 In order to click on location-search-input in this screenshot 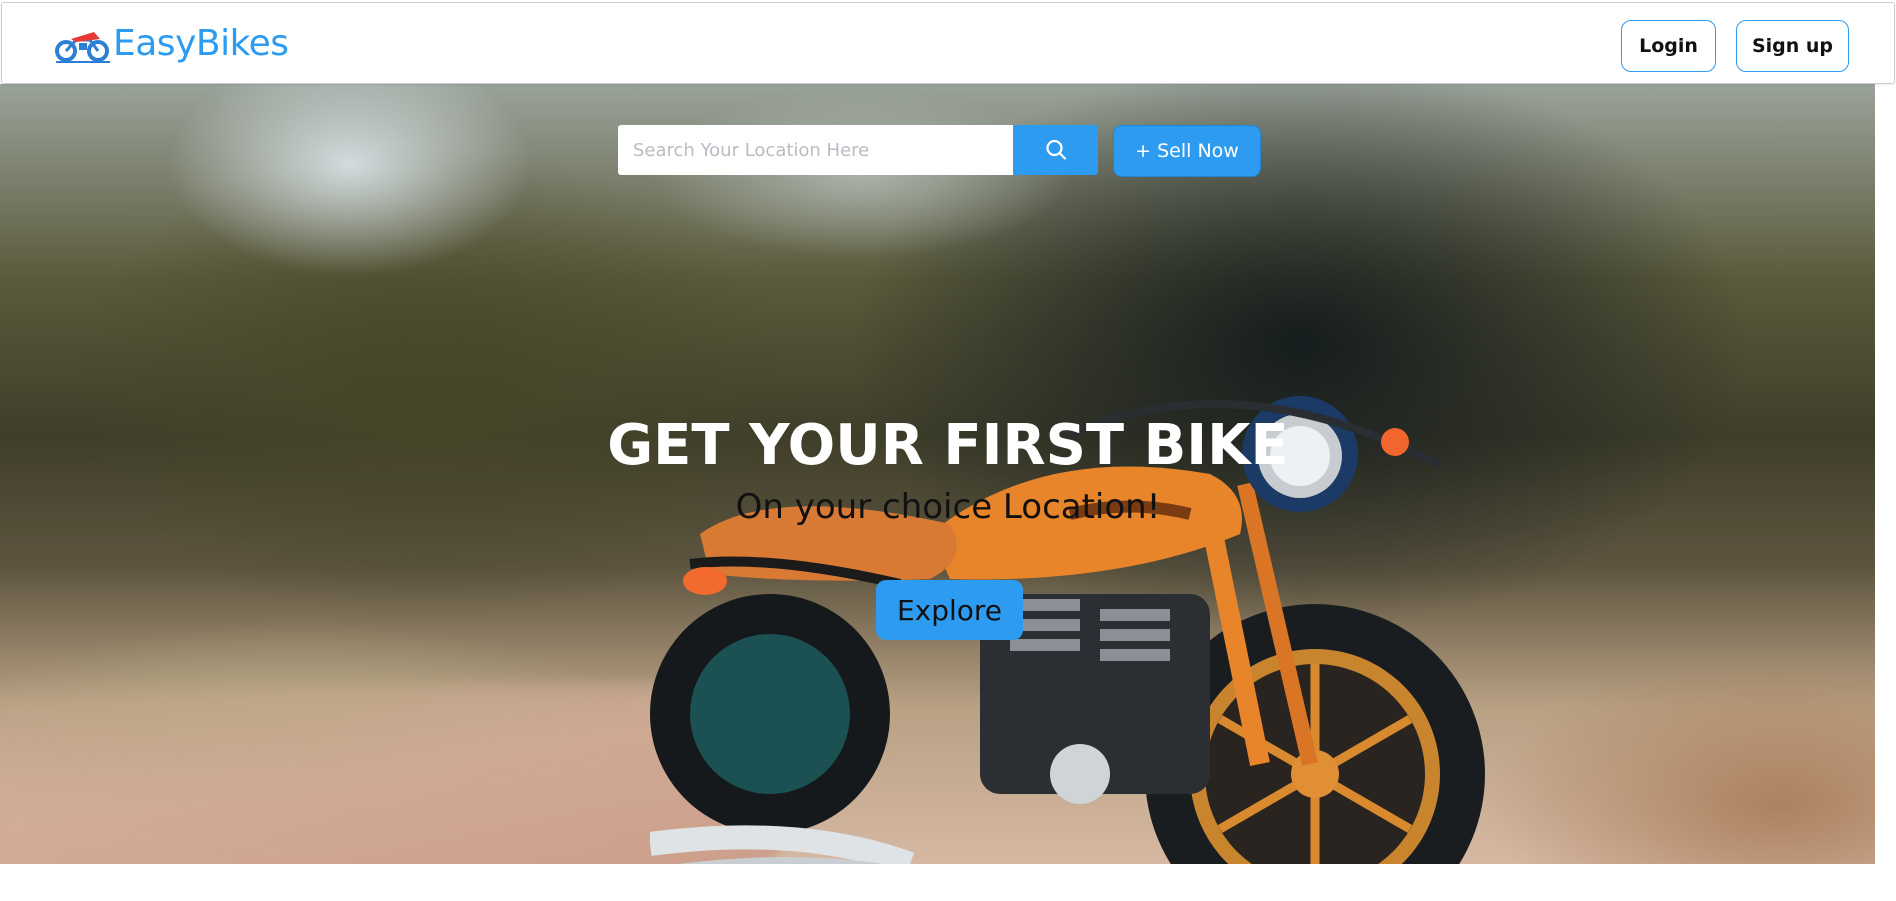, I will do `click(815, 150)`.